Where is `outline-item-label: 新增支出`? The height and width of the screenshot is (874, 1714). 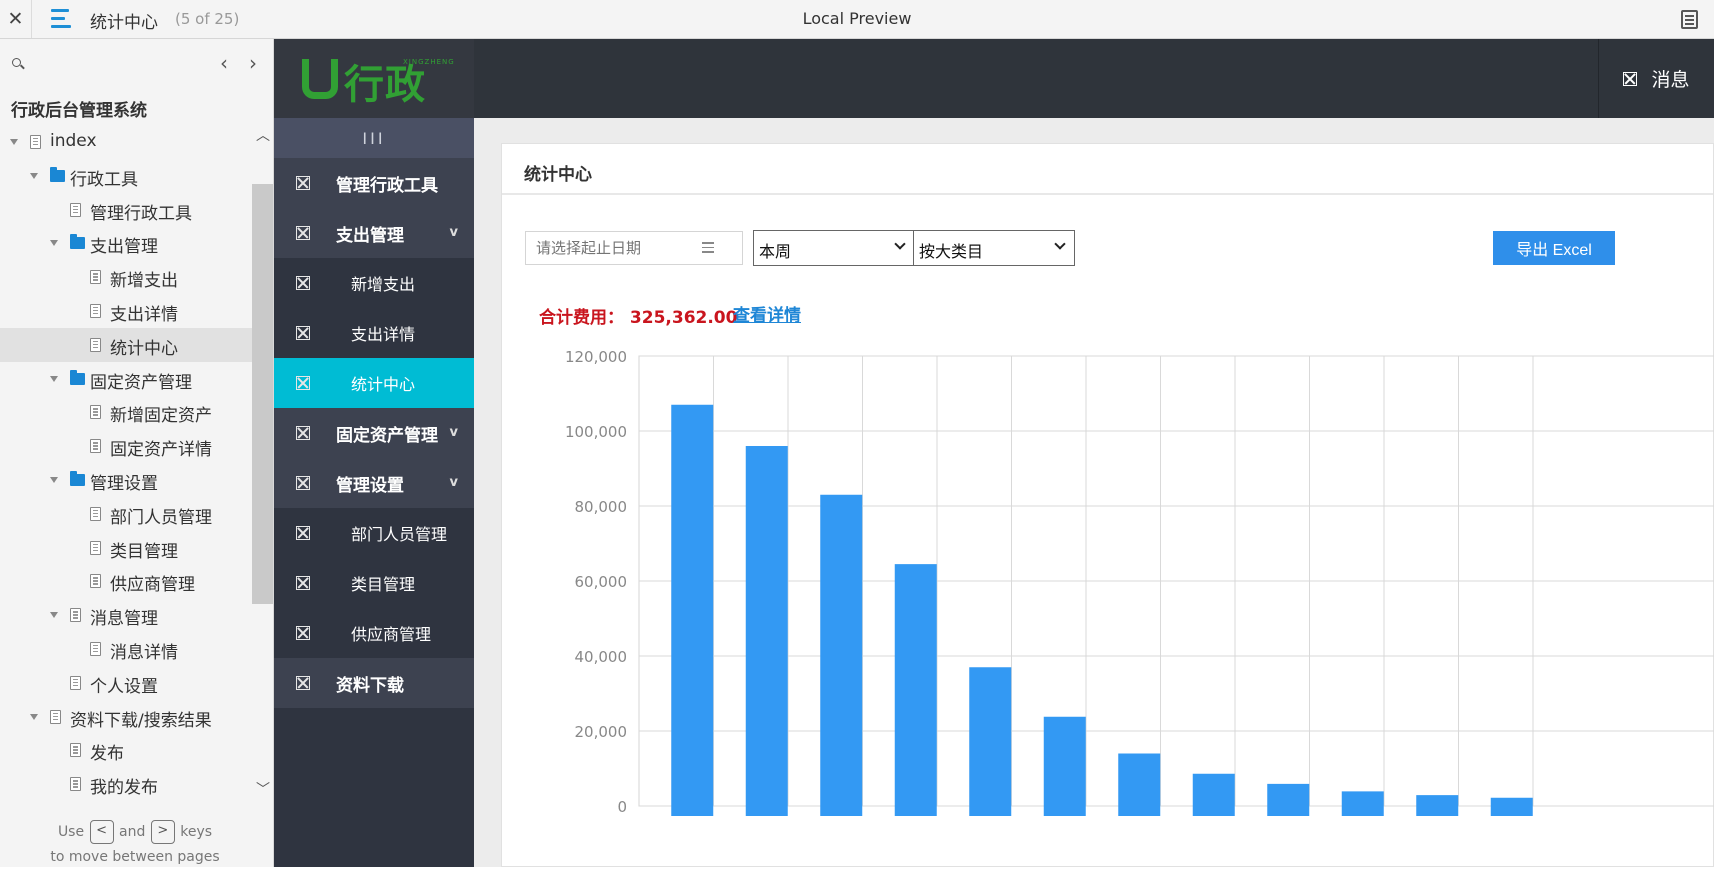
outline-item-label: 新增支出 is located at coordinates (144, 281).